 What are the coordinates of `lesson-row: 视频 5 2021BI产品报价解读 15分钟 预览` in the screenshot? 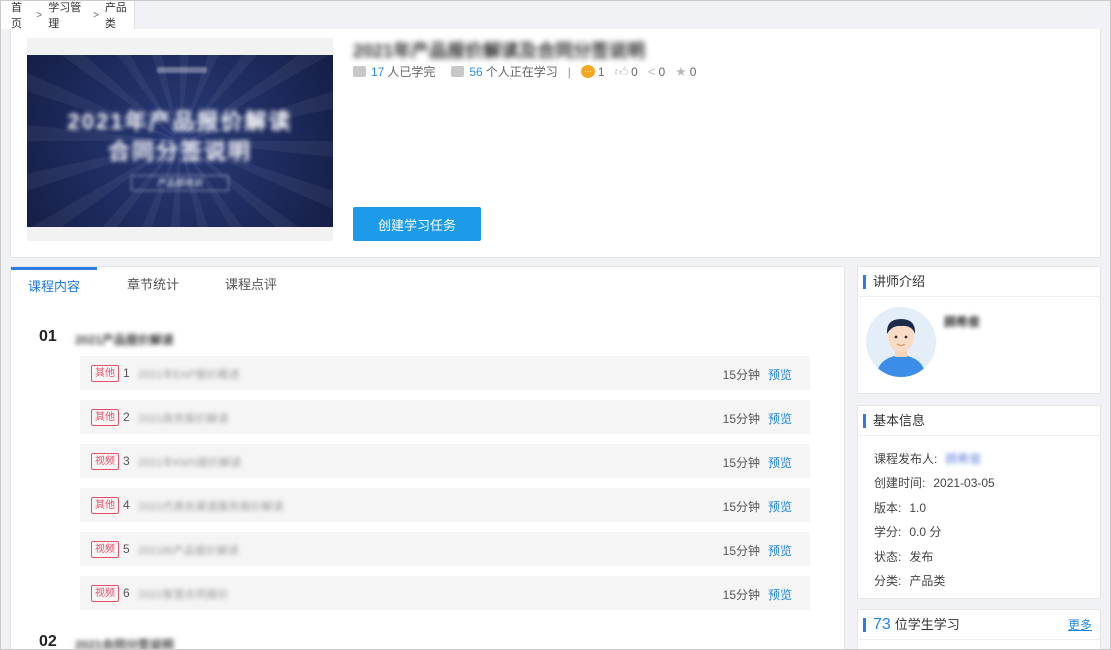 It's located at (445, 549).